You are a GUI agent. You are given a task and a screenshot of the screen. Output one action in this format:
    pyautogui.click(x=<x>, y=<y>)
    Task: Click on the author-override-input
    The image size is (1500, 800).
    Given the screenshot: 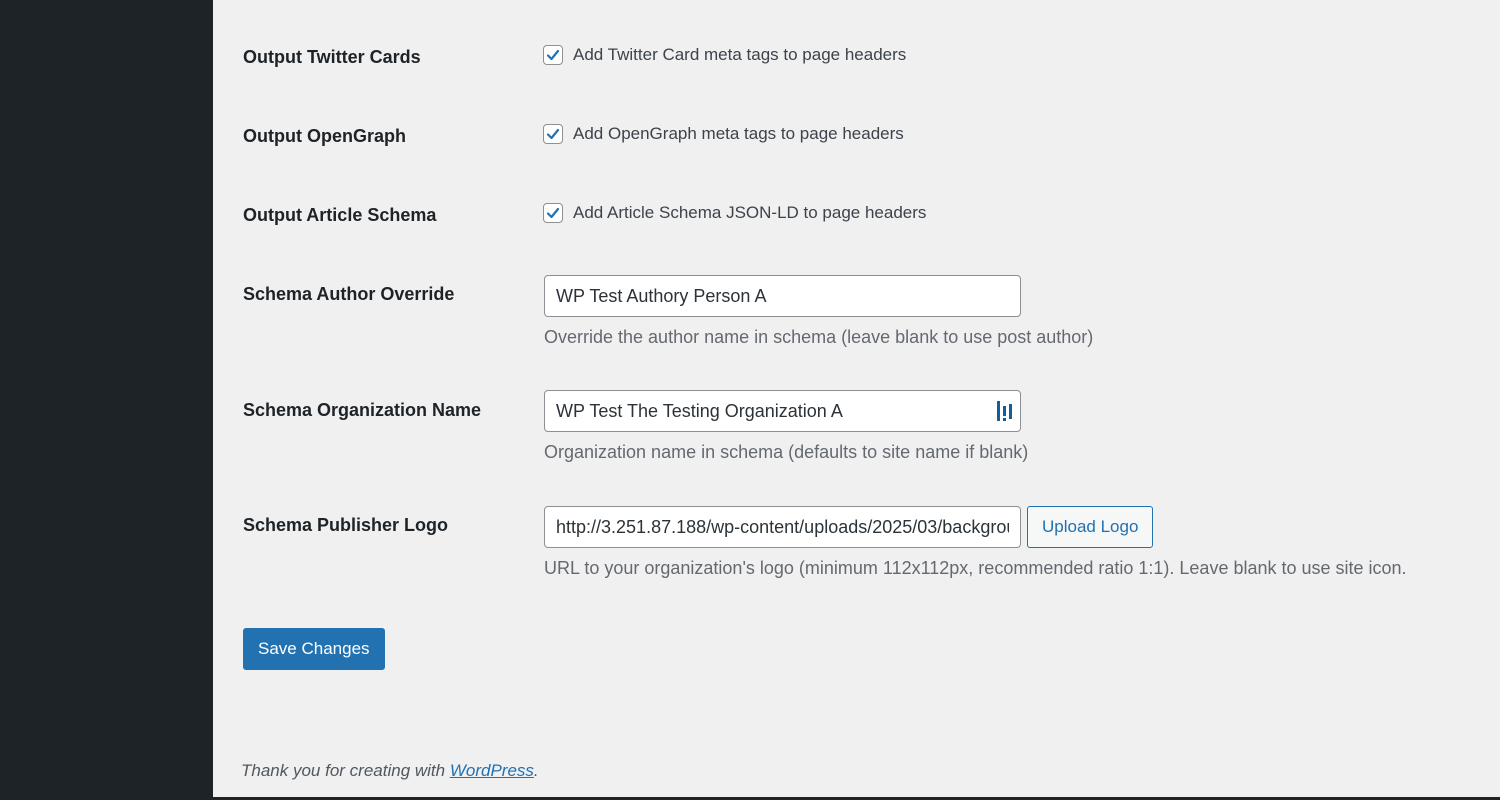 What is the action you would take?
    pyautogui.click(x=782, y=296)
    